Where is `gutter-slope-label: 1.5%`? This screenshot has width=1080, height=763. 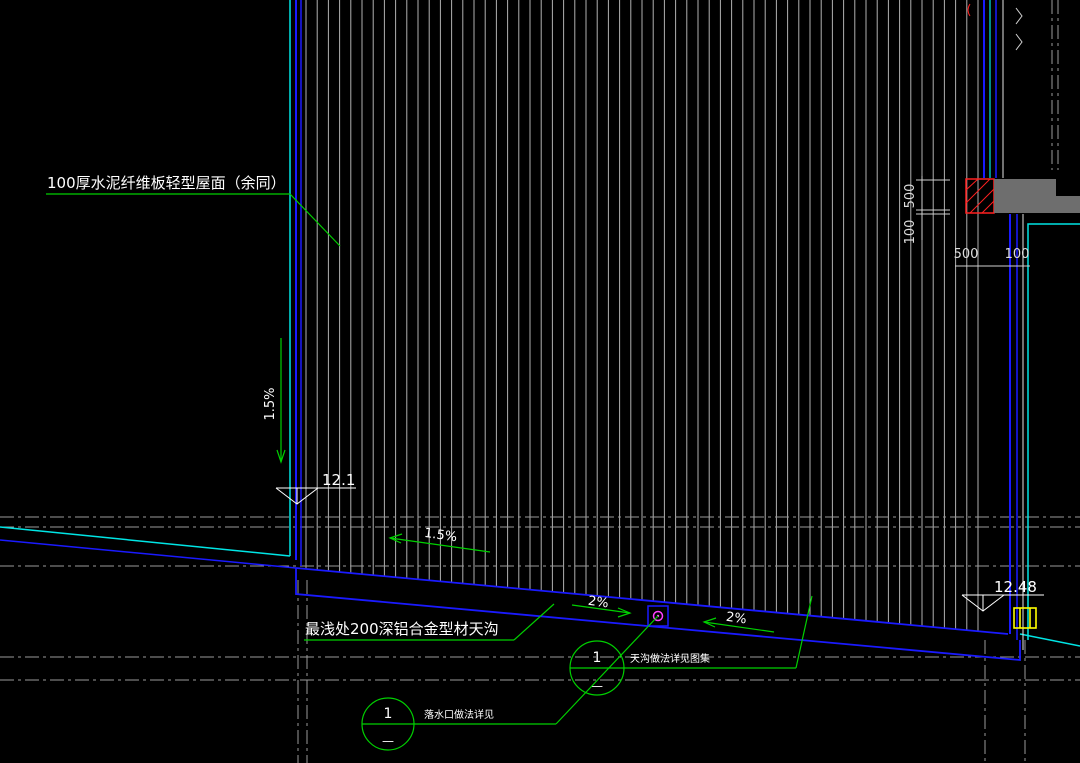 gutter-slope-label: 1.5% is located at coordinates (440, 535).